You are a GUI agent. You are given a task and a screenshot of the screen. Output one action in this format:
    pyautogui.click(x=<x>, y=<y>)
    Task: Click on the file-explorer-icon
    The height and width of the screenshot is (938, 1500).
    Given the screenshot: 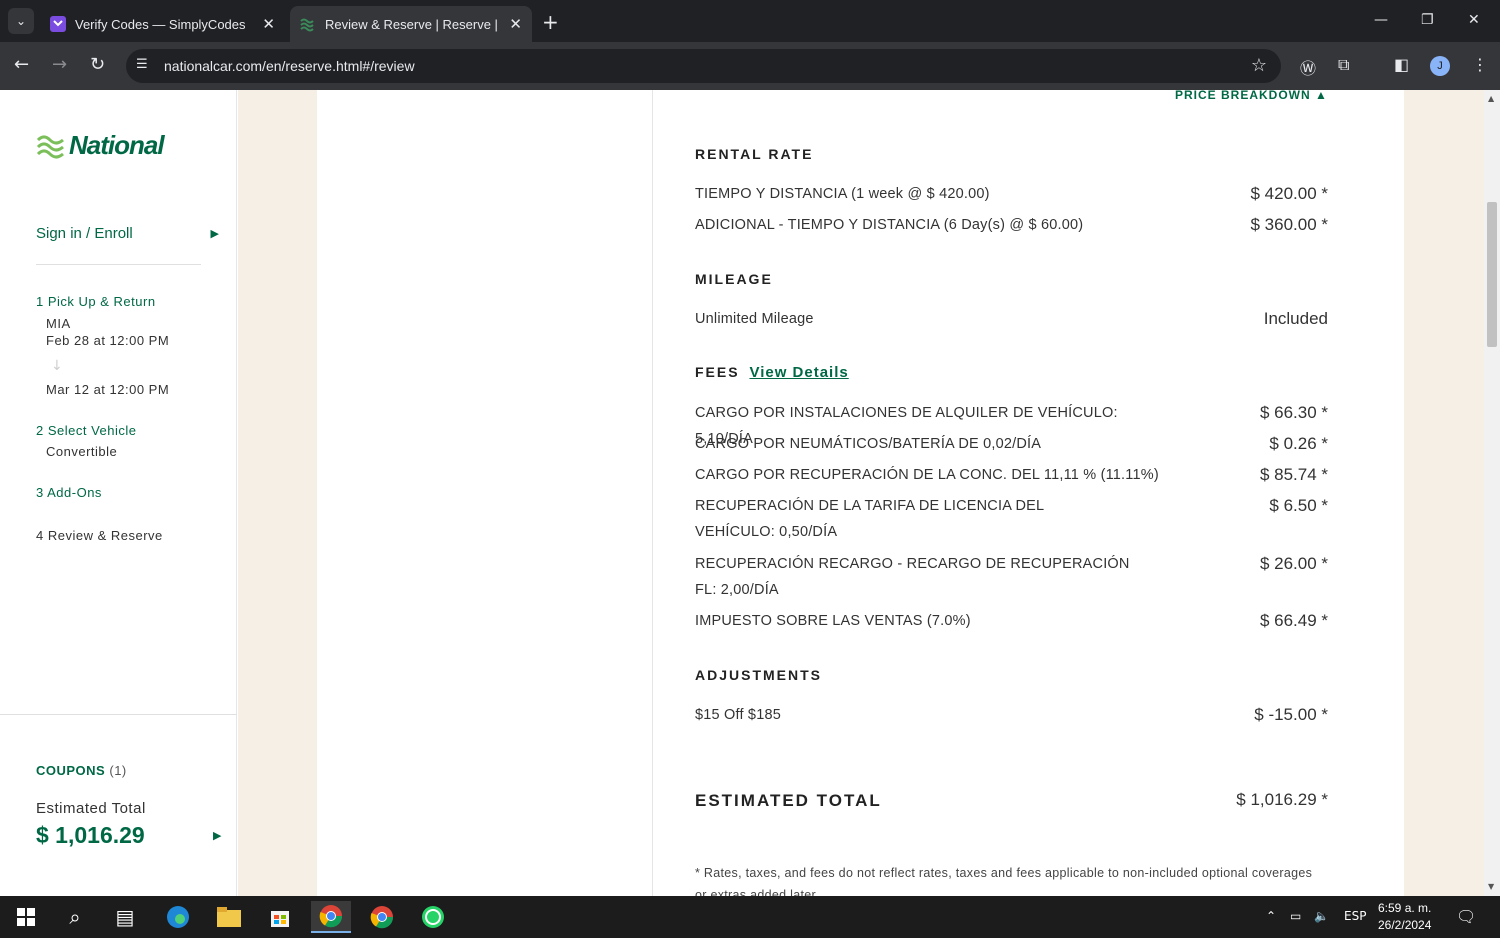 What is the action you would take?
    pyautogui.click(x=229, y=917)
    